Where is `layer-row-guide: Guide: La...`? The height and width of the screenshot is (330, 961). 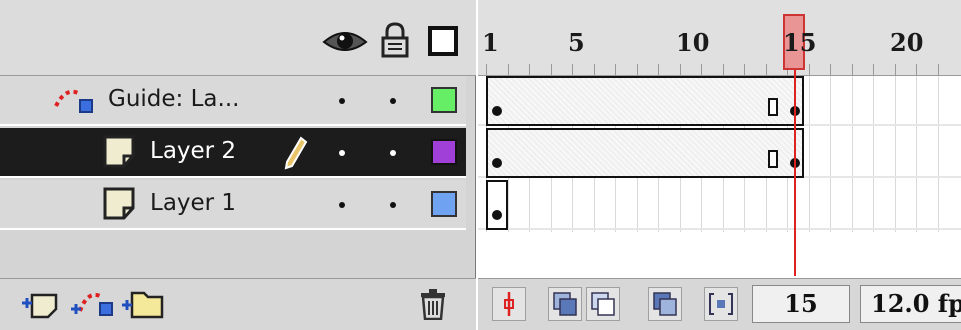
layer-row-guide: Guide: La... is located at coordinates (233, 101).